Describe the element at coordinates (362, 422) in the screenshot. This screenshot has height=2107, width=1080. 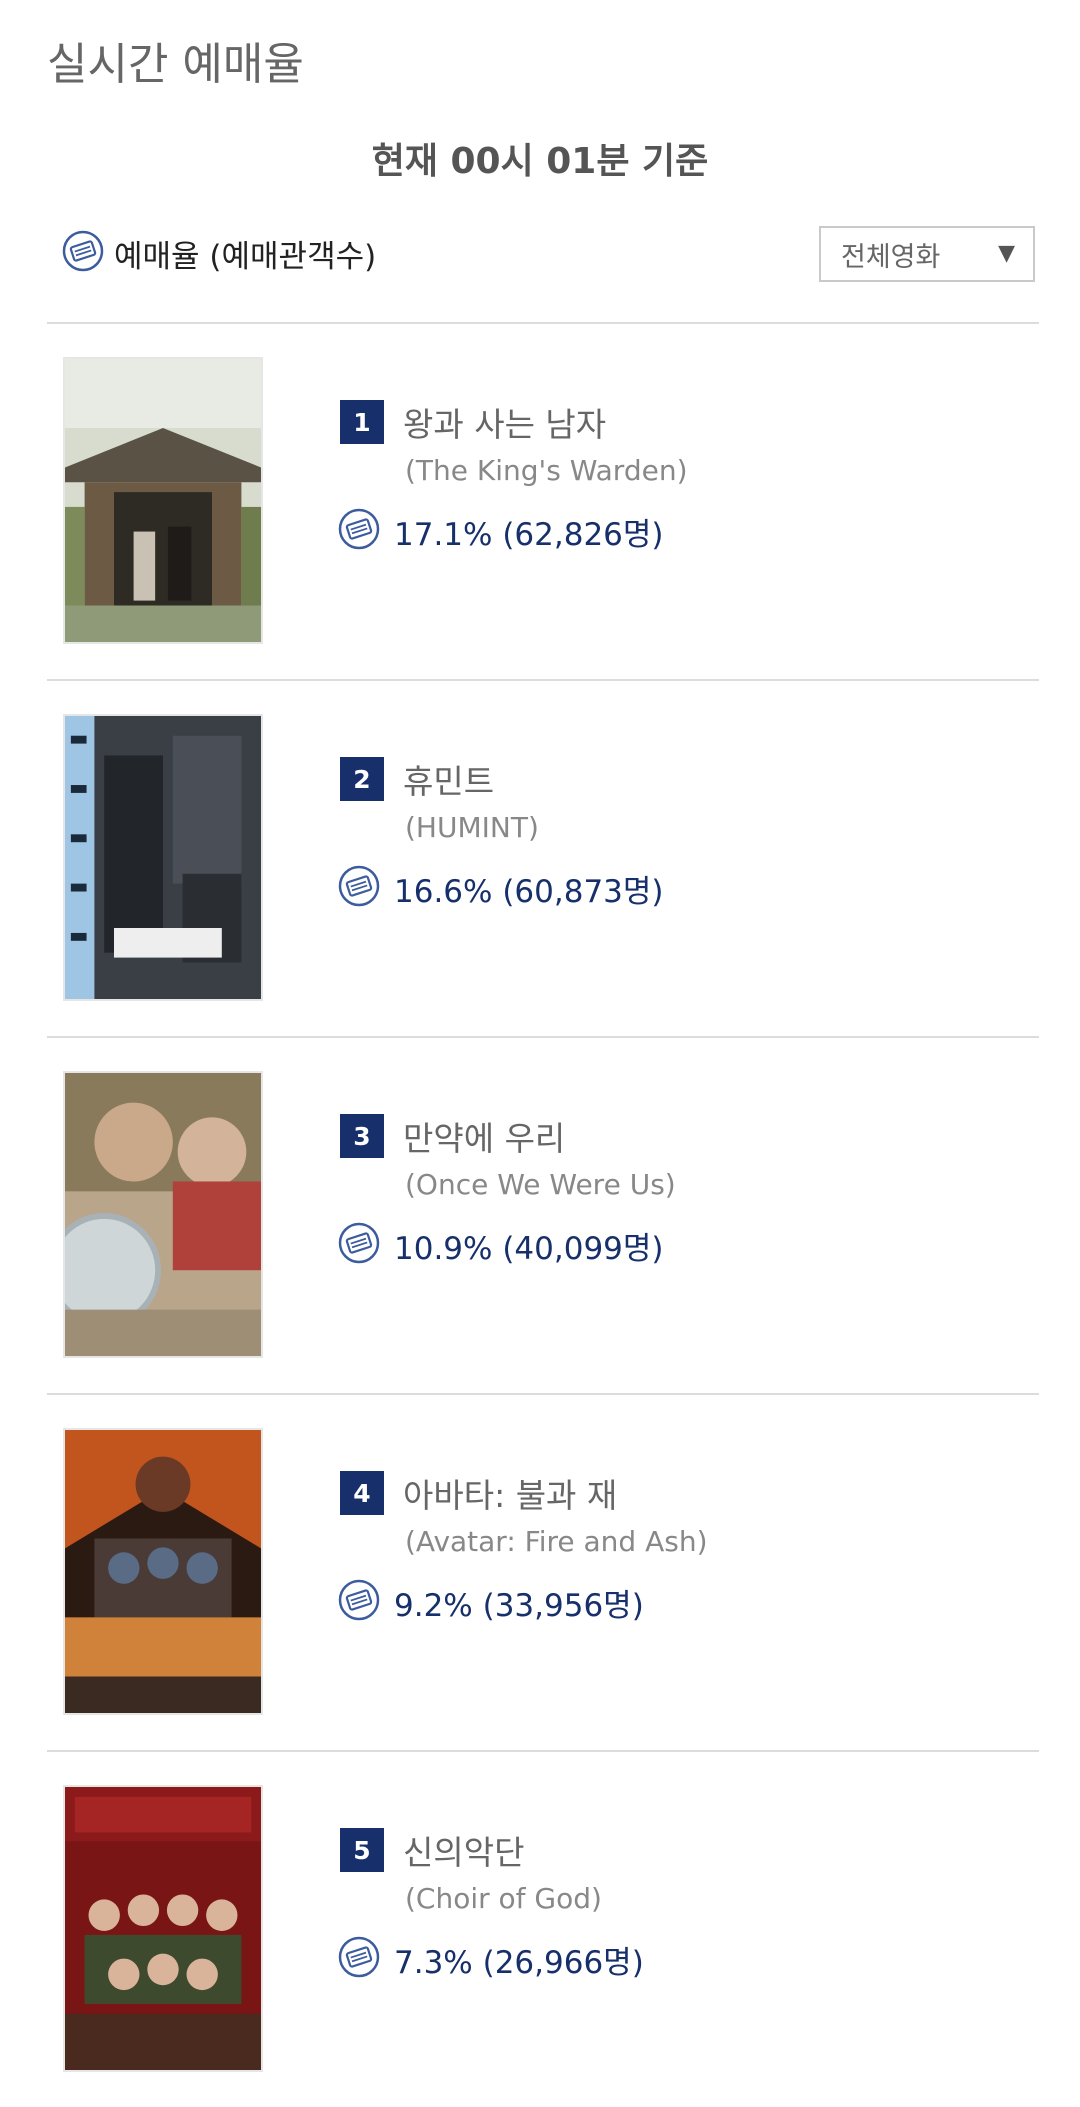
I see `rank-badge: 1` at that location.